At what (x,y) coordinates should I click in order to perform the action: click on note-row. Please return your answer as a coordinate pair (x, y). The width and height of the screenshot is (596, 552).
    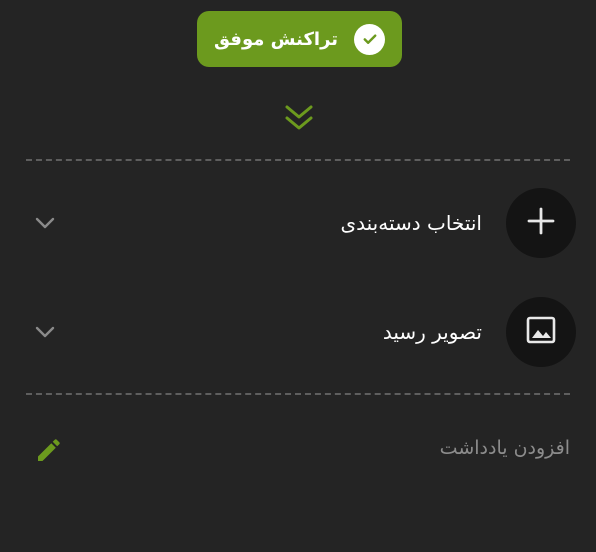
    Looking at the image, I should click on (298, 448).